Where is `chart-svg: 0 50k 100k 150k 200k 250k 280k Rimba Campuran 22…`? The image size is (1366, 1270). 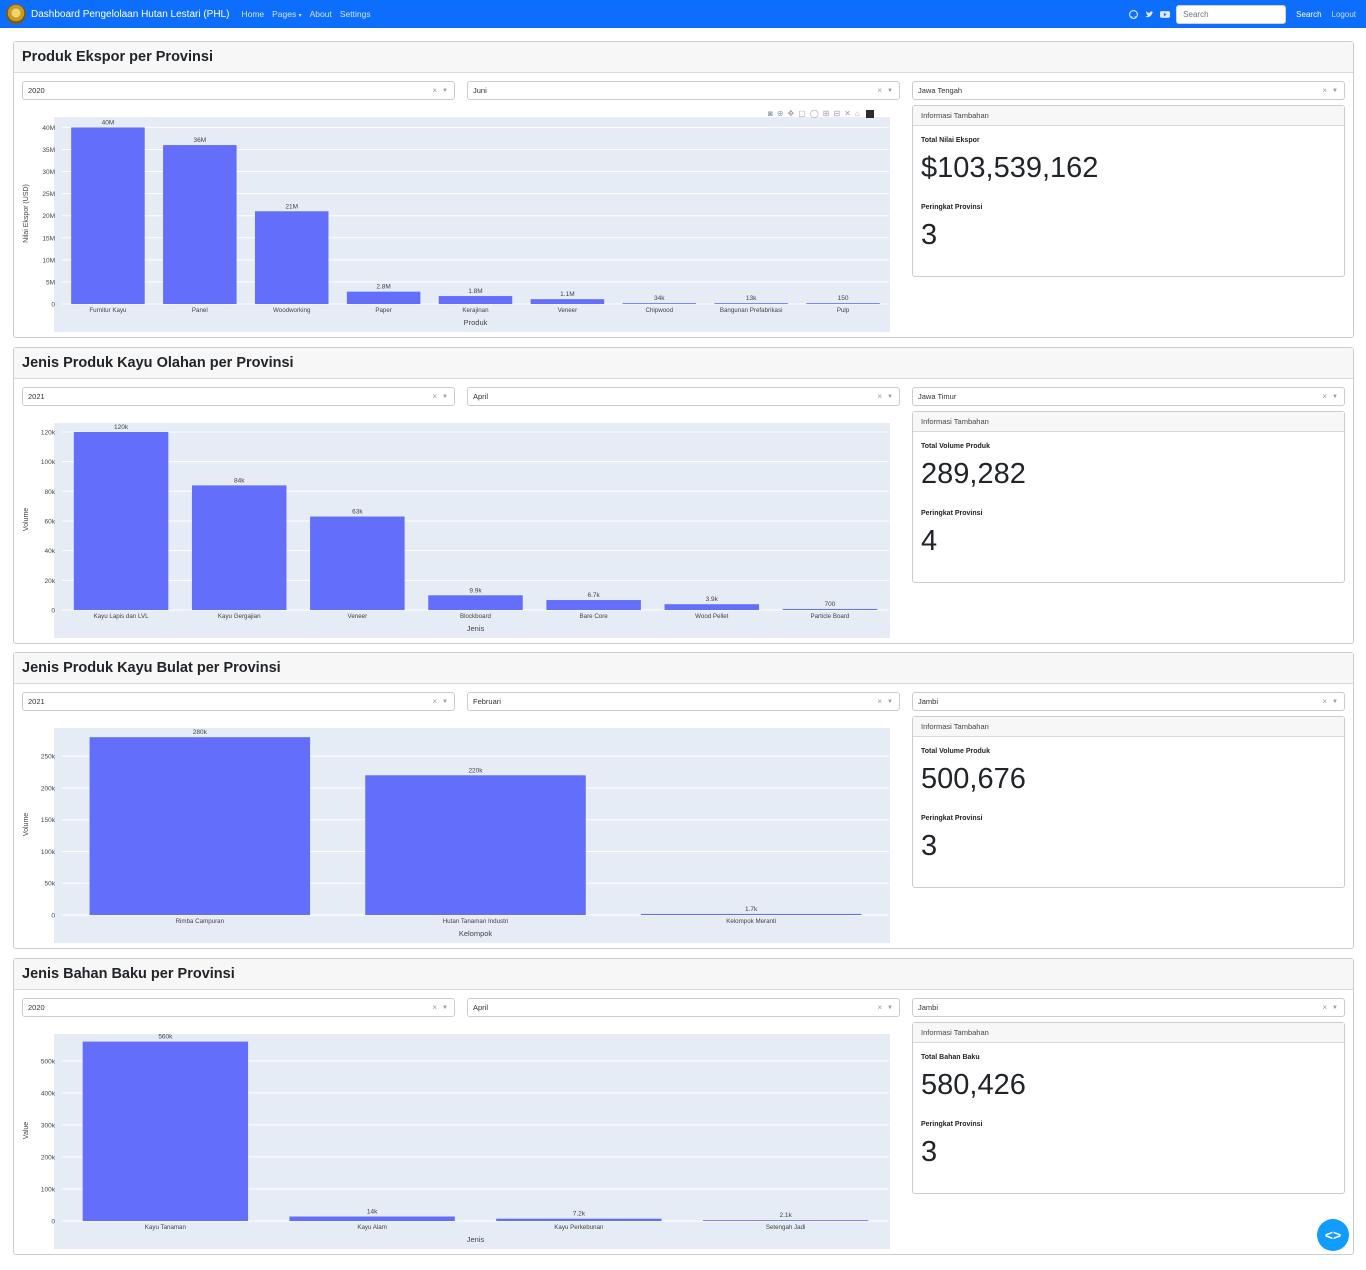
chart-svg: 0 50k 100k 150k 200k 250k 280k Rimba Campuran 22… is located at coordinates (457, 834).